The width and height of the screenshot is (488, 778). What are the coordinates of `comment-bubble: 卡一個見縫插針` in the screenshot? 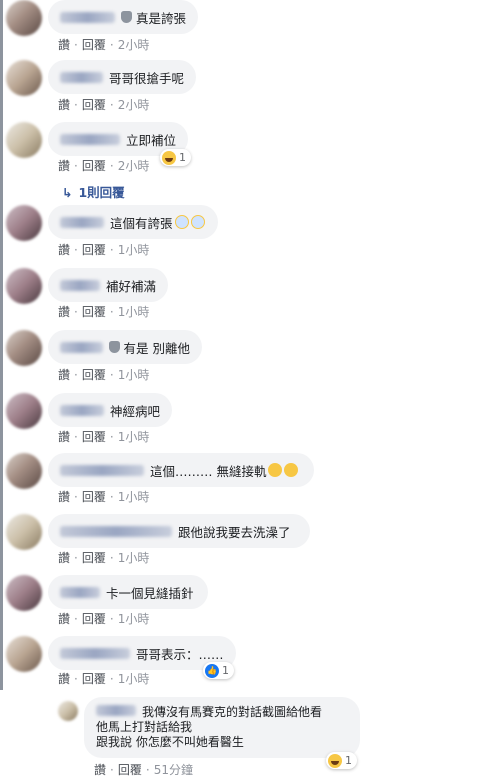 It's located at (128, 592).